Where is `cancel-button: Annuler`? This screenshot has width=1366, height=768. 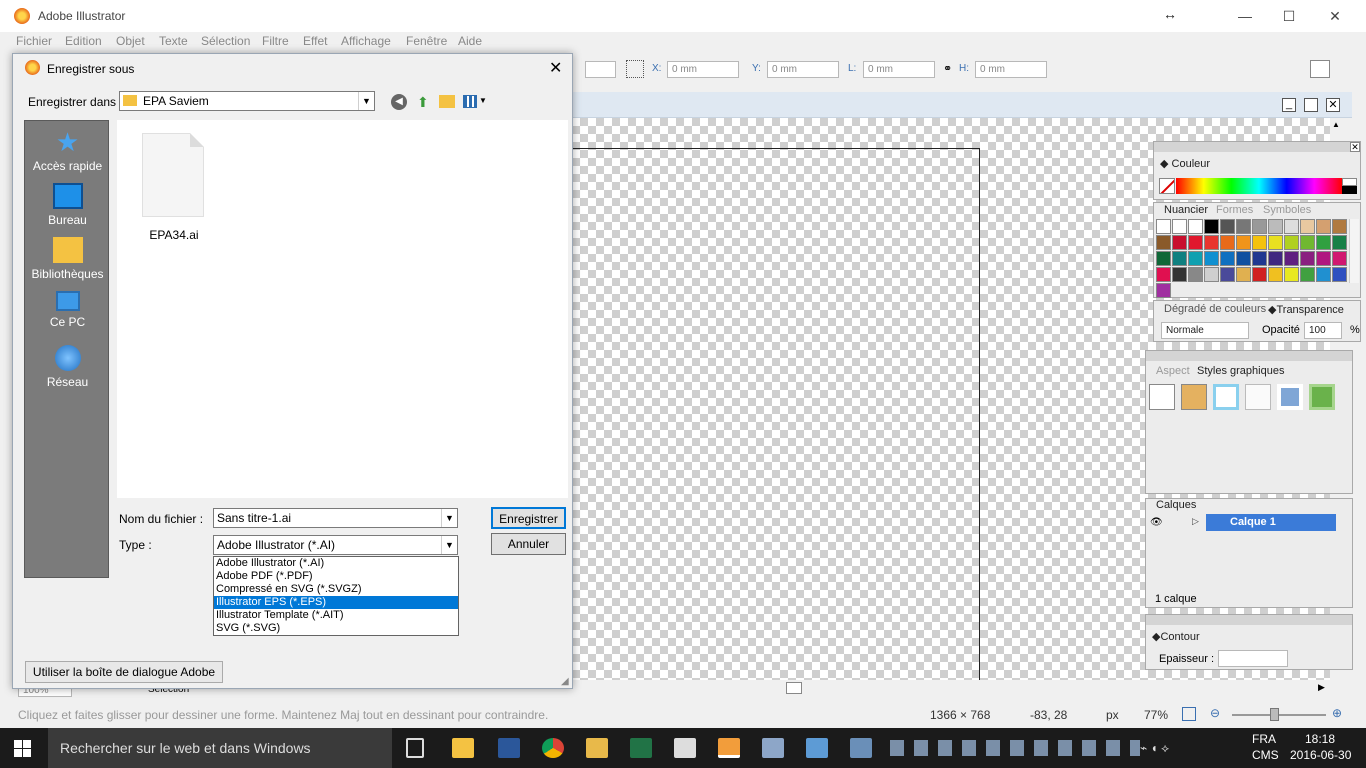
cancel-button: Annuler is located at coordinates (528, 544).